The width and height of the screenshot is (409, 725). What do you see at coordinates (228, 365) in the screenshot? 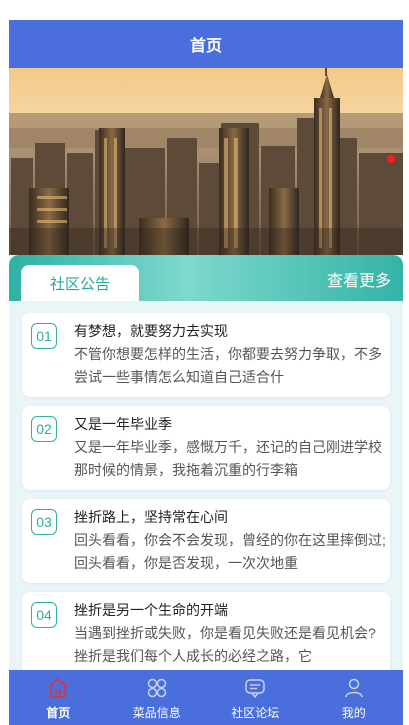
I see `item-excerpt: 不管你想要怎样的生活，你都要去努力争取，不多尝试一些事情怎么知道自己适合什` at bounding box center [228, 365].